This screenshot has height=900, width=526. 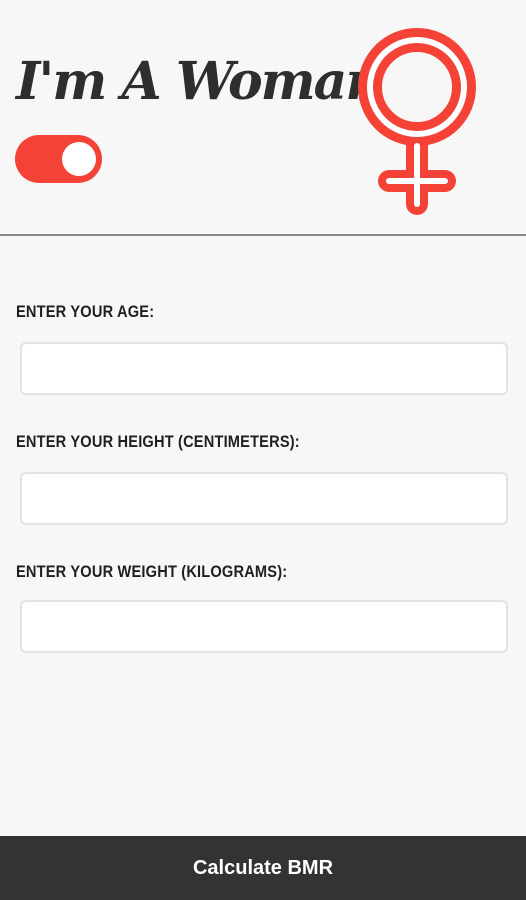 What do you see at coordinates (158, 441) in the screenshot?
I see `height-label: ENTER YOUR HEIGHT (CENTIMETERS):` at bounding box center [158, 441].